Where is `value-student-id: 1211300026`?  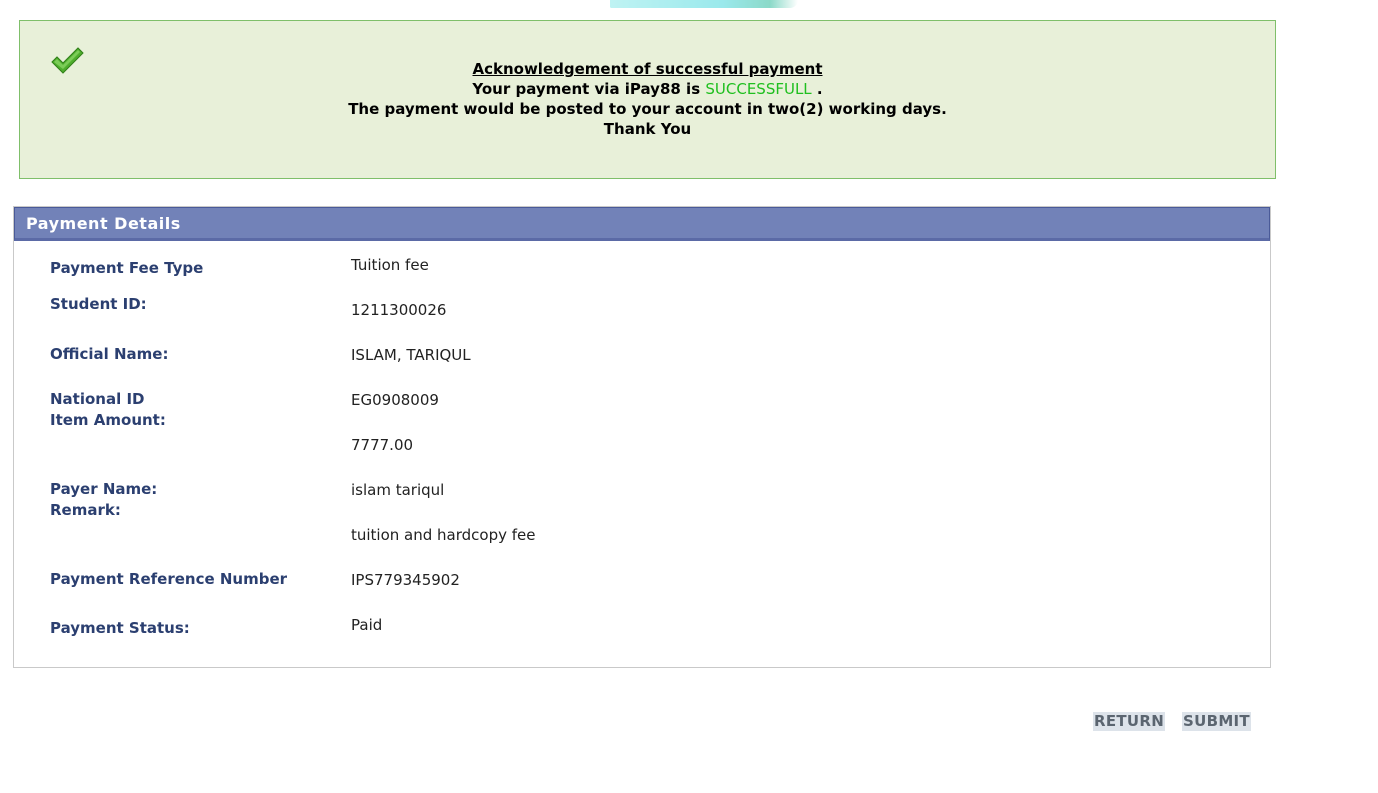
value-student-id: 1211300026 is located at coordinates (399, 310).